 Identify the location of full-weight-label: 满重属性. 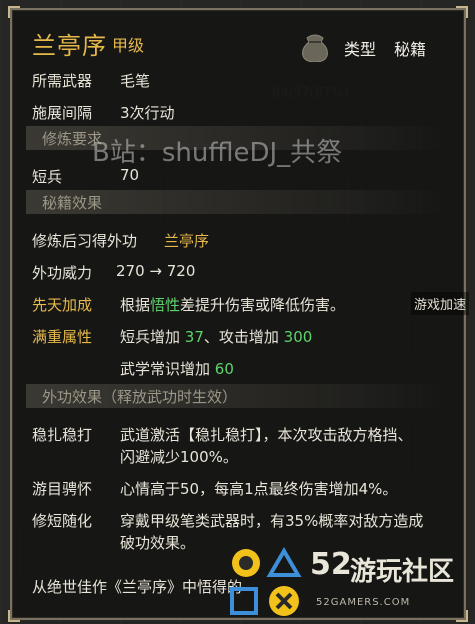
(62, 337).